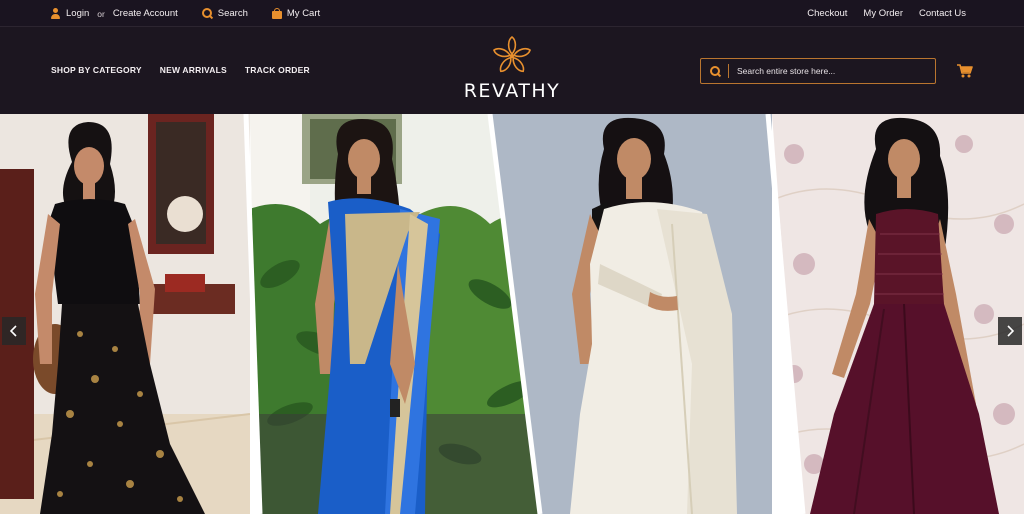 The height and width of the screenshot is (514, 1024). Describe the element at coordinates (512, 91) in the screenshot. I see `brand-name: REVATHY` at that location.